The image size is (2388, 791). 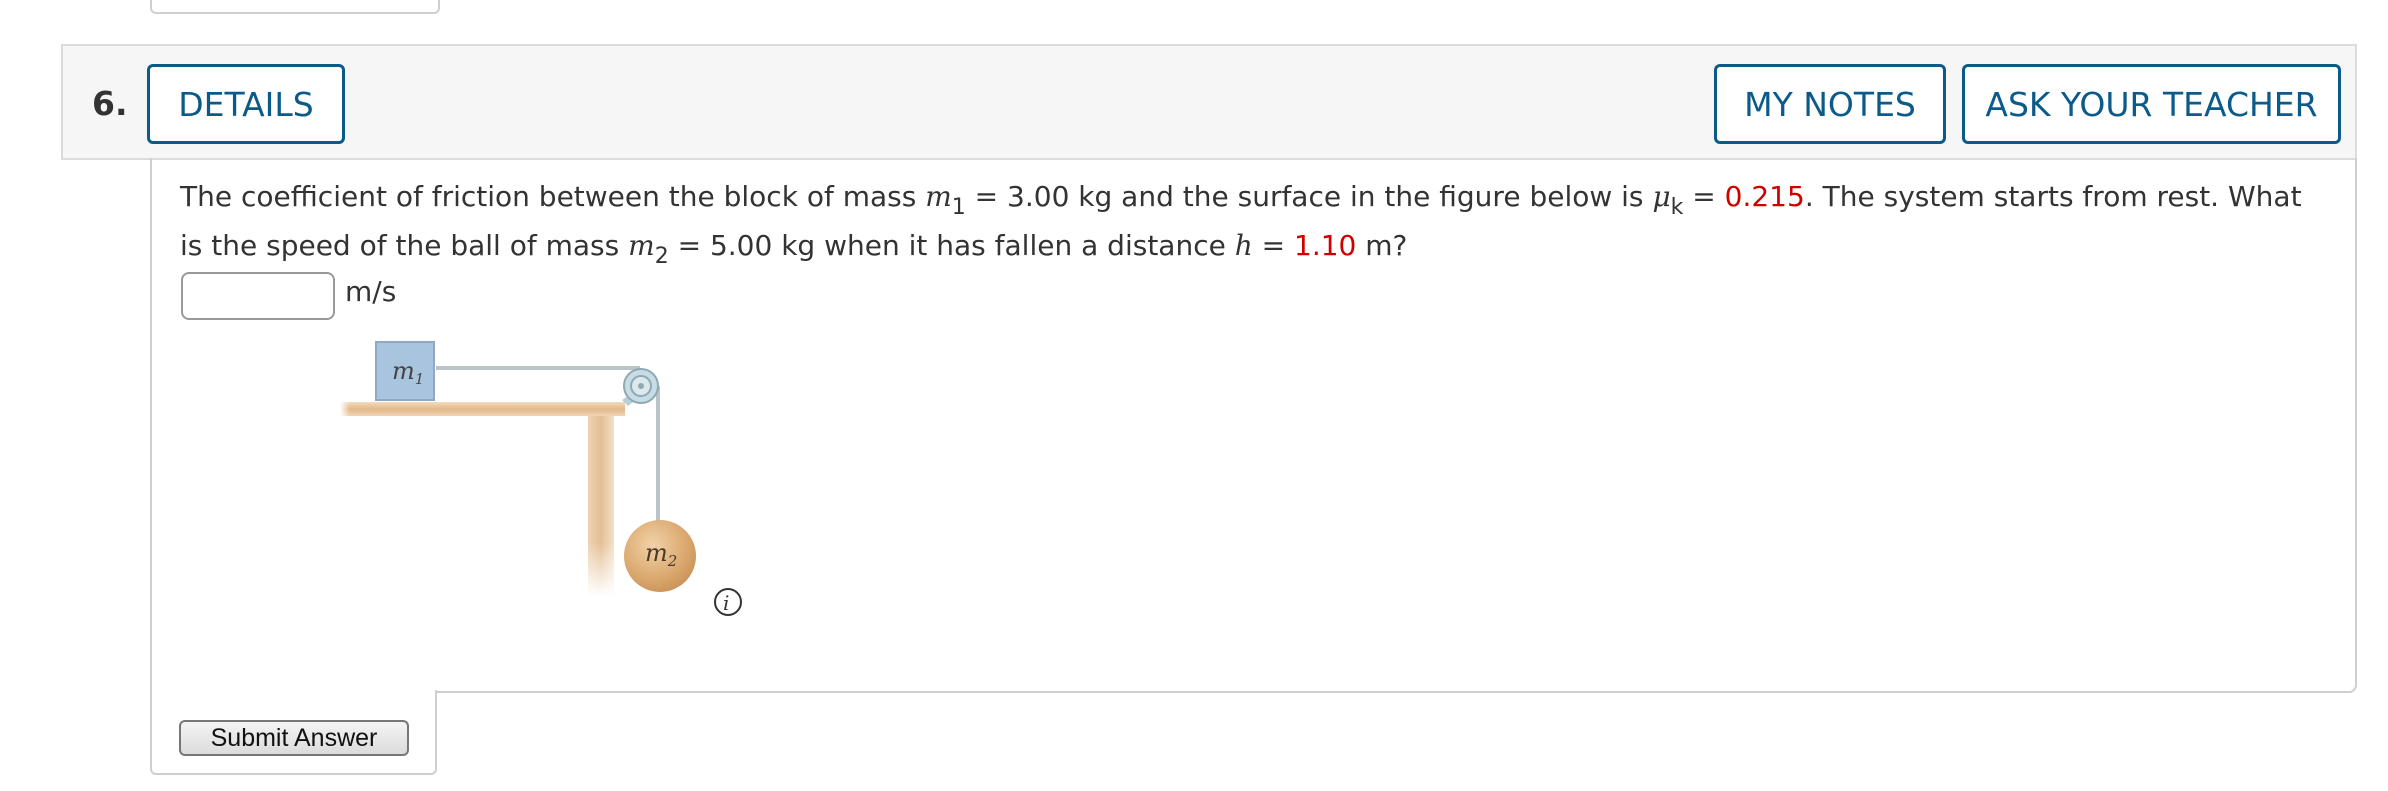 I want to click on physics-figure: m1 m2 i, so click(x=545, y=480).